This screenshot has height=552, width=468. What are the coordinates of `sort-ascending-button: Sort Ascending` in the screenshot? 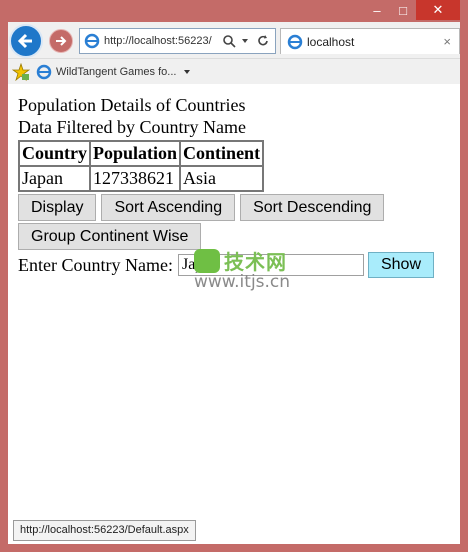 It's located at (168, 207).